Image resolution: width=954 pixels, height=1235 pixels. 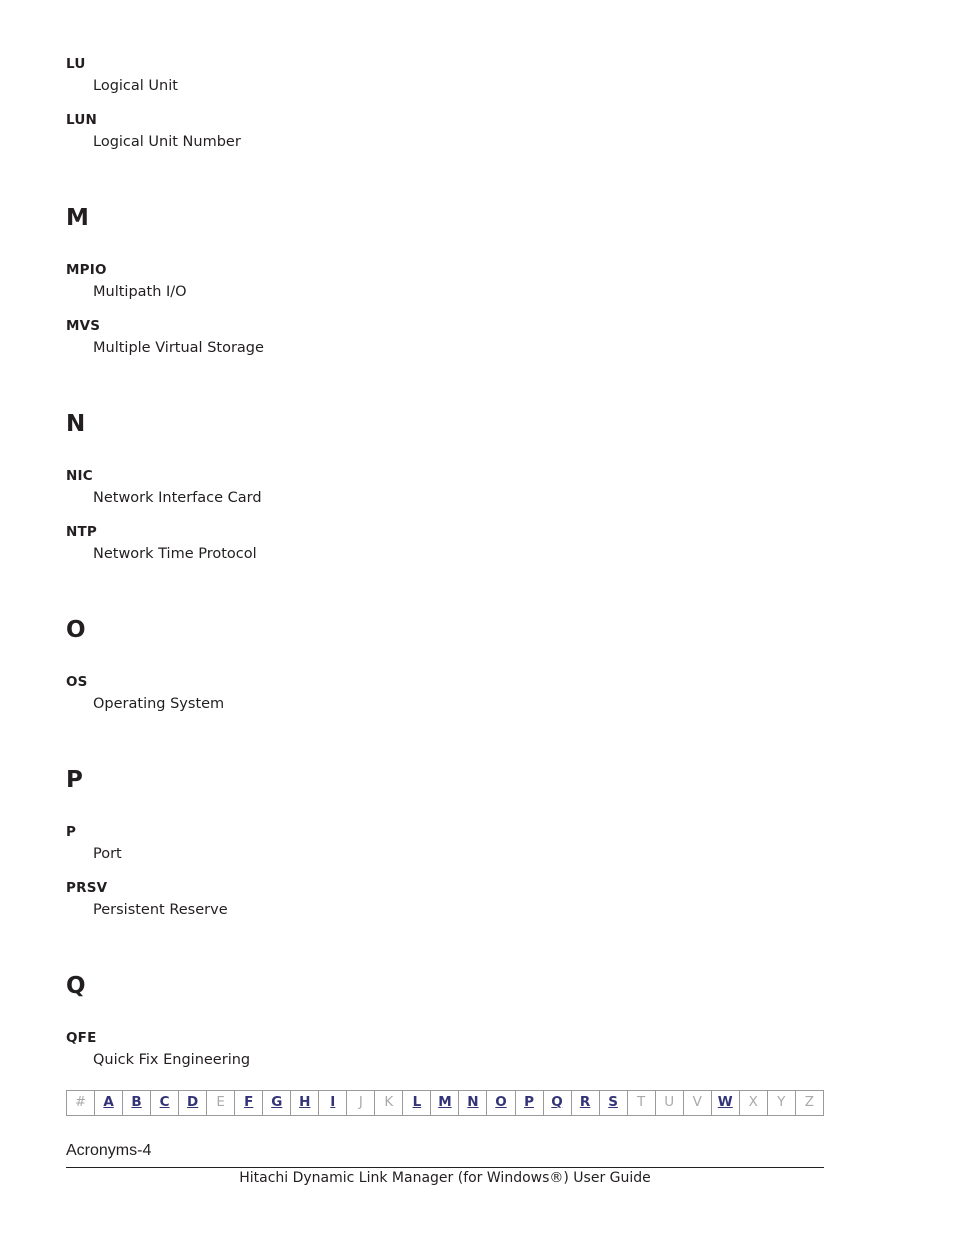 I want to click on glossary-entry: MPIO Multipath I/O, so click(x=446, y=281).